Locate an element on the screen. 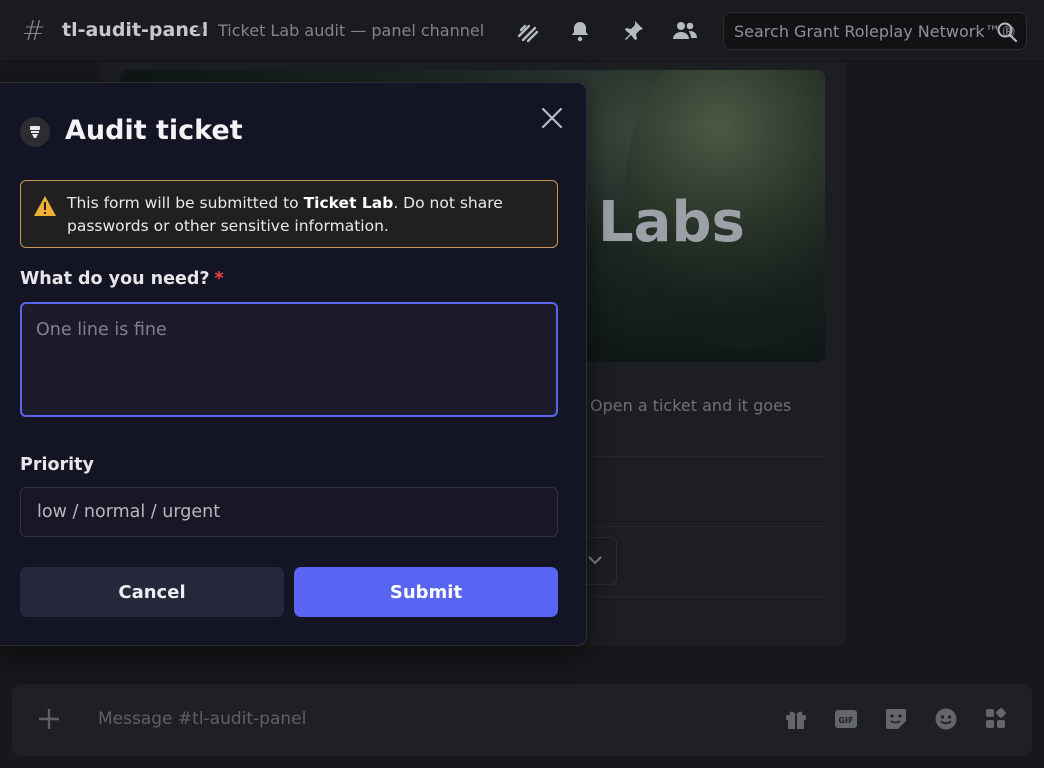 This screenshot has width=1044, height=768. need-field-label: What do you need? * is located at coordinates (122, 279).